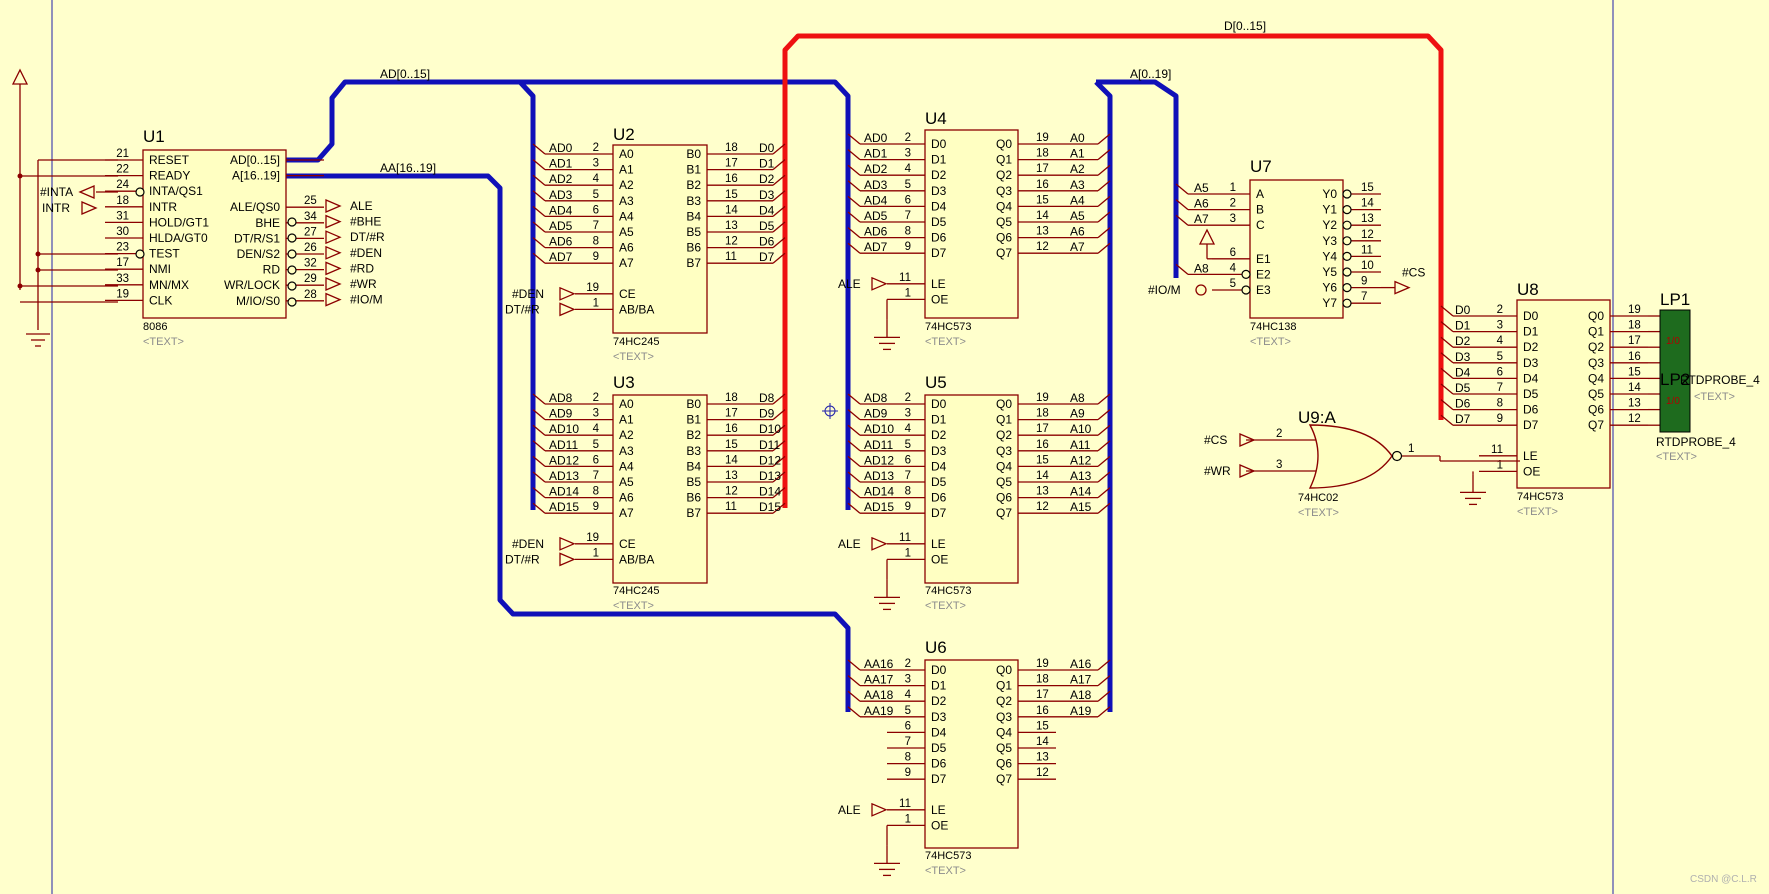 The width and height of the screenshot is (1769, 894). I want to click on u4-net-ale: ALE, so click(849, 284).